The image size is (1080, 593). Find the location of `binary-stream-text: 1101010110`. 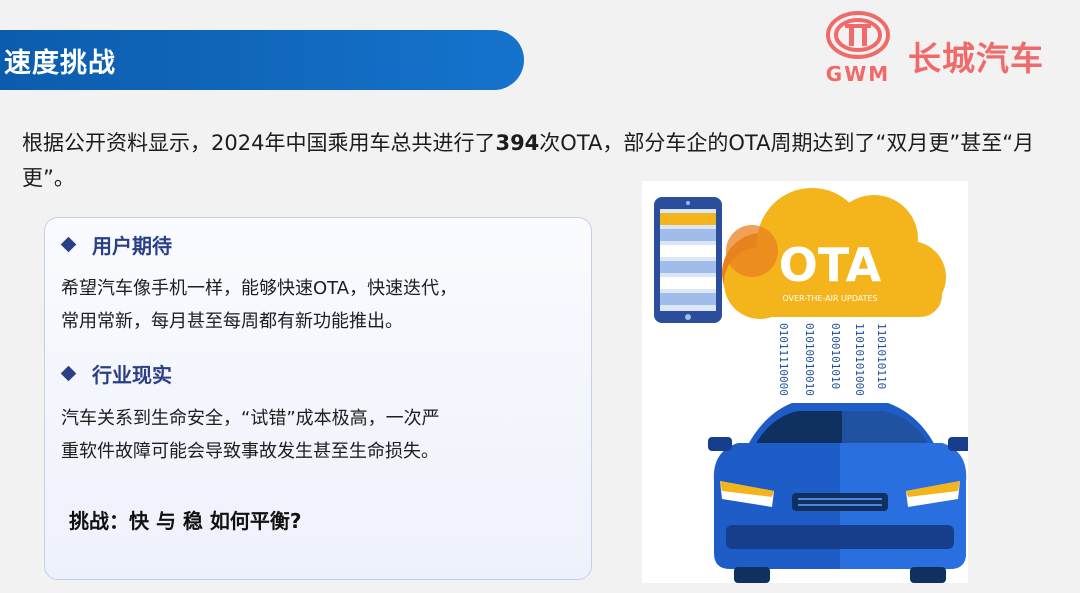

binary-stream-text: 1101010110 is located at coordinates (881, 356).